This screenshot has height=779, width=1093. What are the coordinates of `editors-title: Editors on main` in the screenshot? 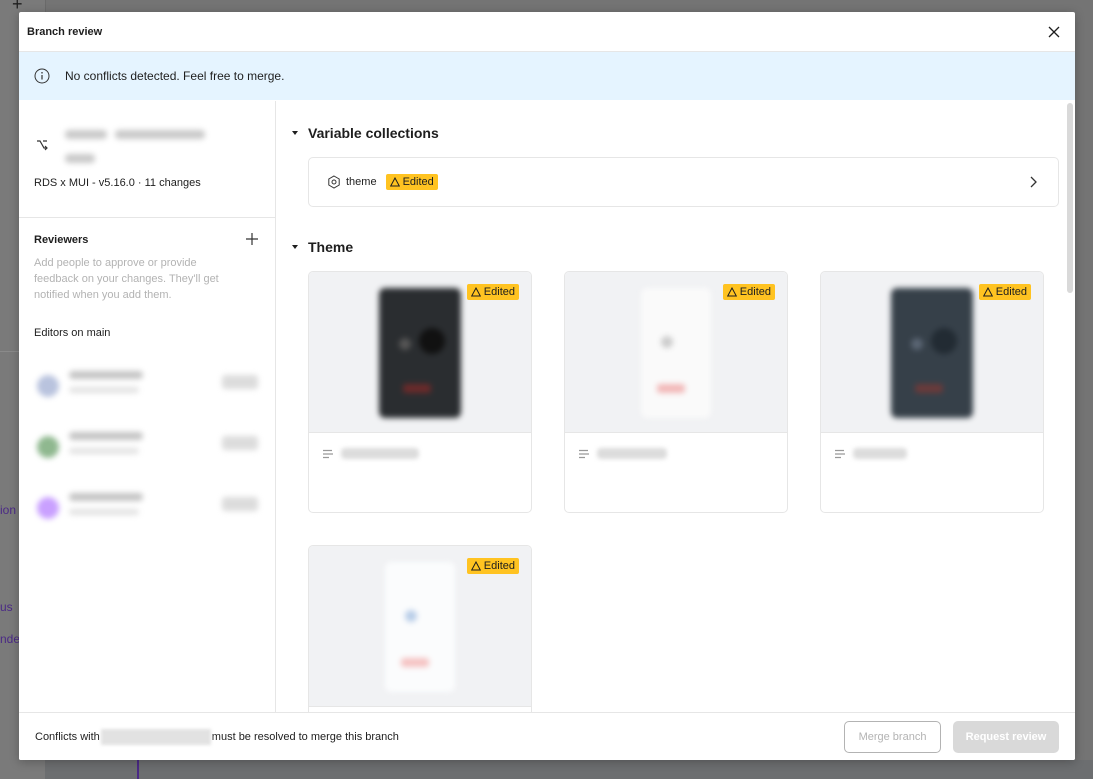 It's located at (72, 333).